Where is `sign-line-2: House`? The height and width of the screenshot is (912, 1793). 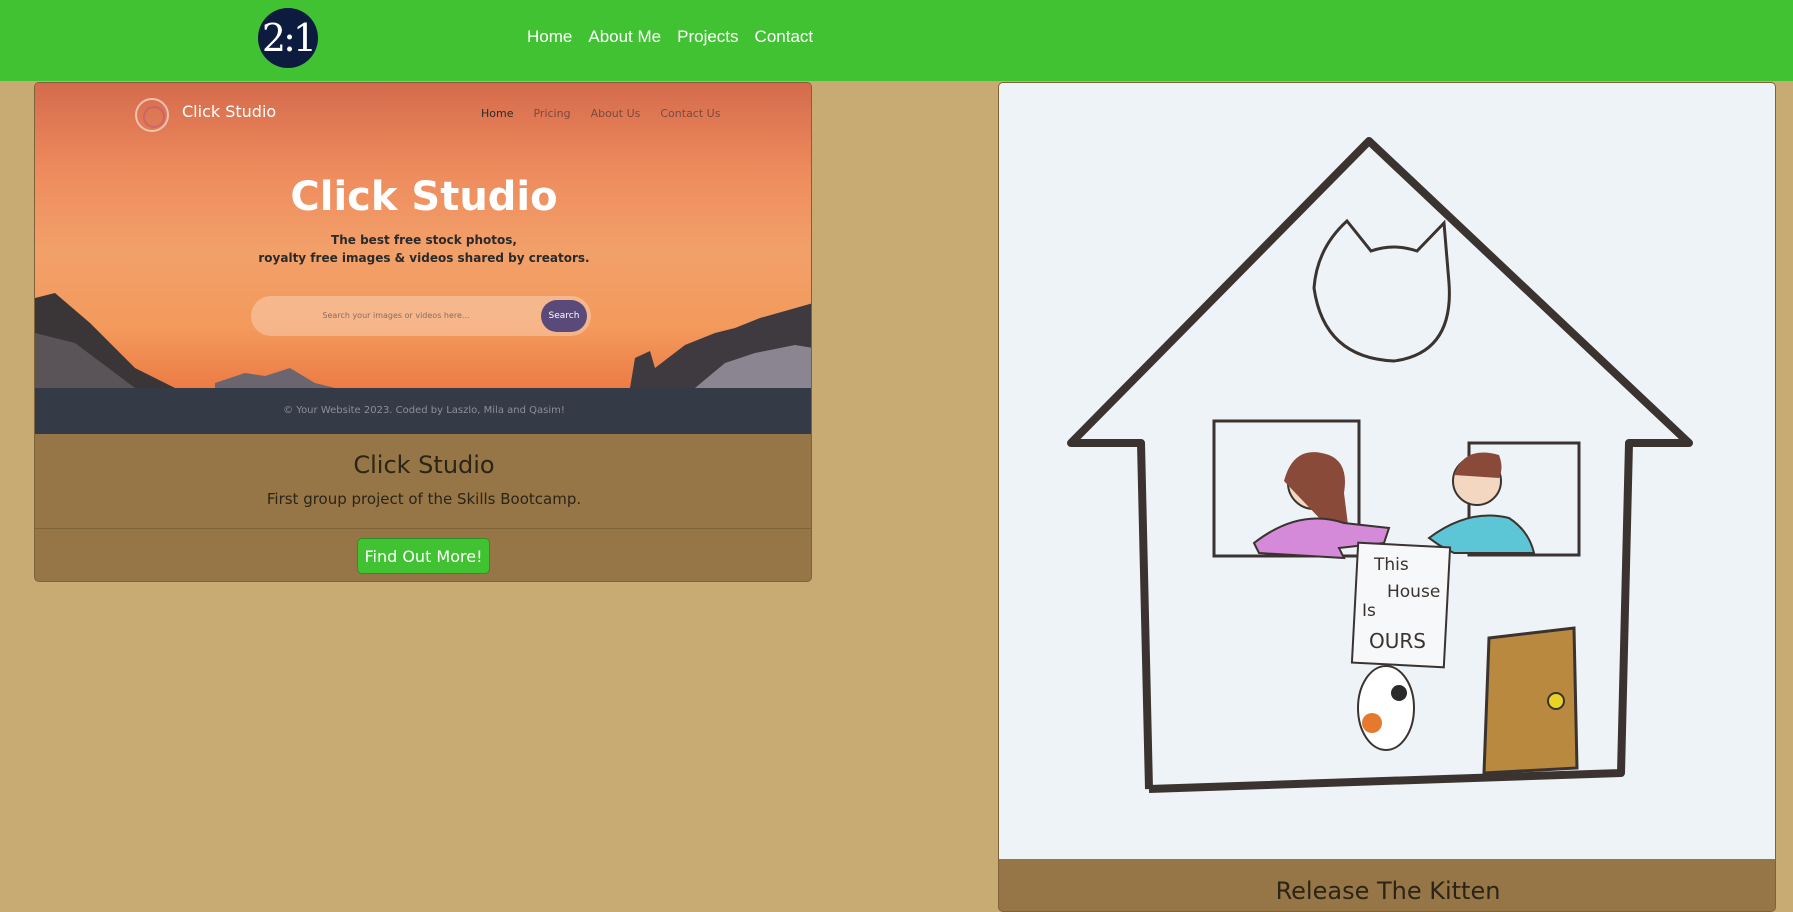
sign-line-2: House is located at coordinates (1413, 592).